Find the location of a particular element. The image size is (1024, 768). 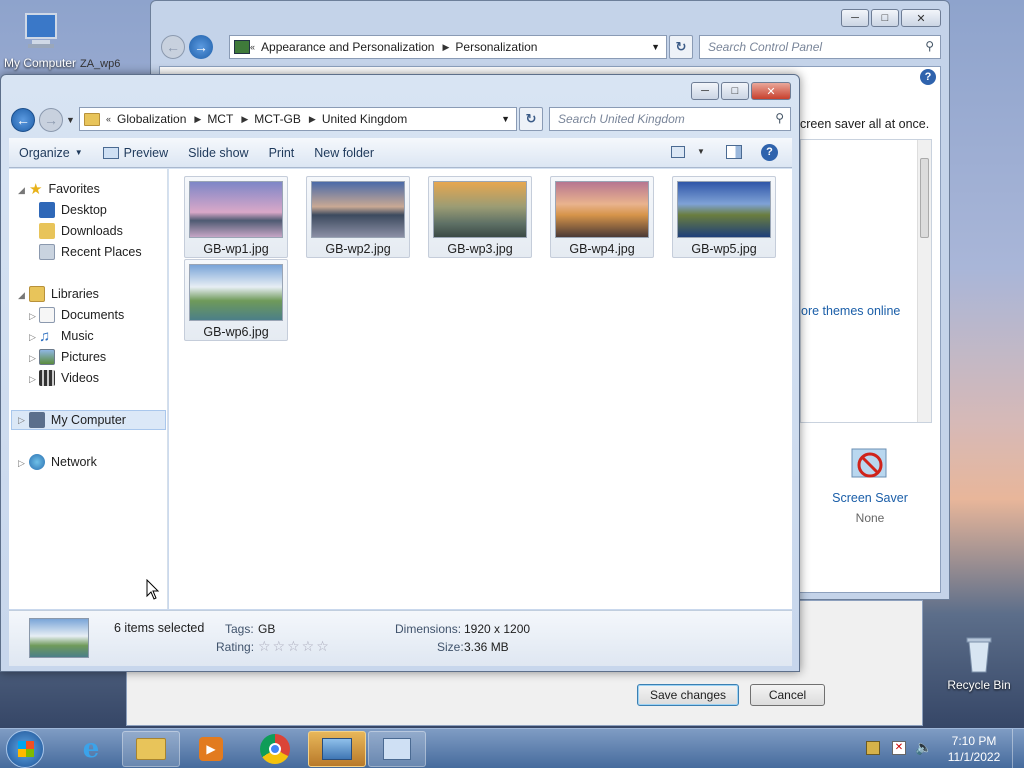

desktop-icon-label: Recycle Bin is located at coordinates (979, 685).